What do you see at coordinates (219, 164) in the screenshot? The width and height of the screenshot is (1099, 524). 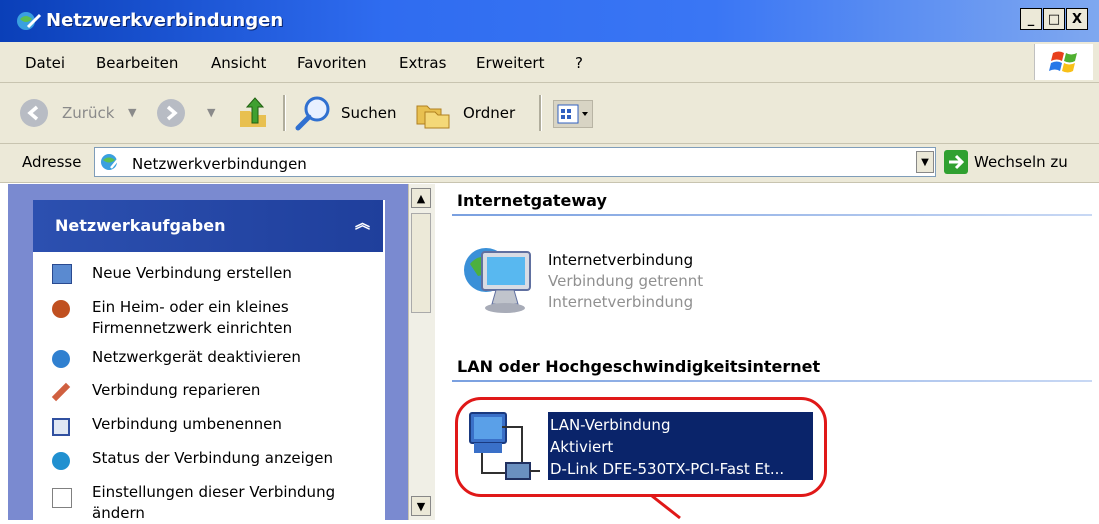 I see `address-value: Netzwerkverbindungen` at bounding box center [219, 164].